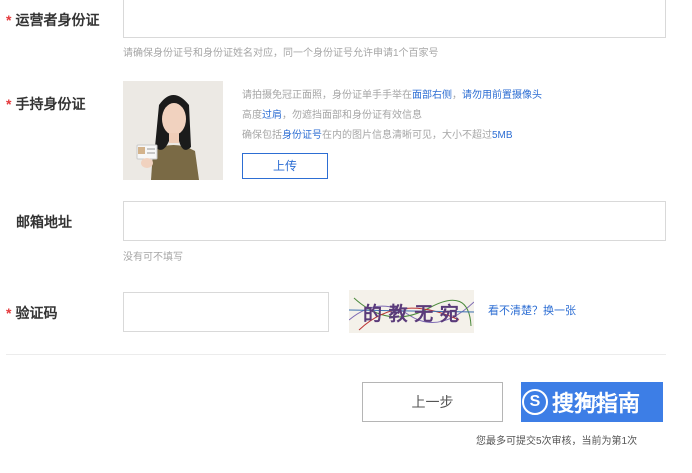 The height and width of the screenshot is (473, 692). What do you see at coordinates (377, 135) in the screenshot?
I see `handheld-tip-3: 确保包括身份证号在内的图片信息清晰可见，大小不超过5MB` at bounding box center [377, 135].